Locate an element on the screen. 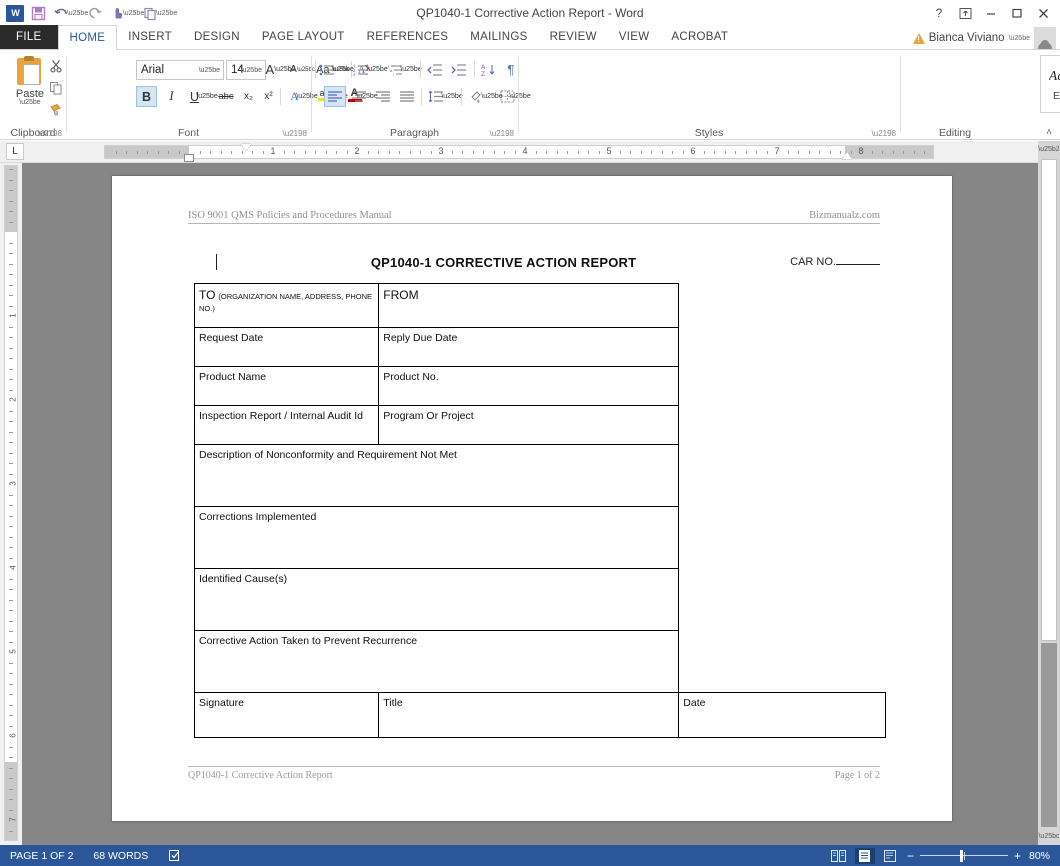  qat-more-caret-icon: \u25be is located at coordinates (166, 13).